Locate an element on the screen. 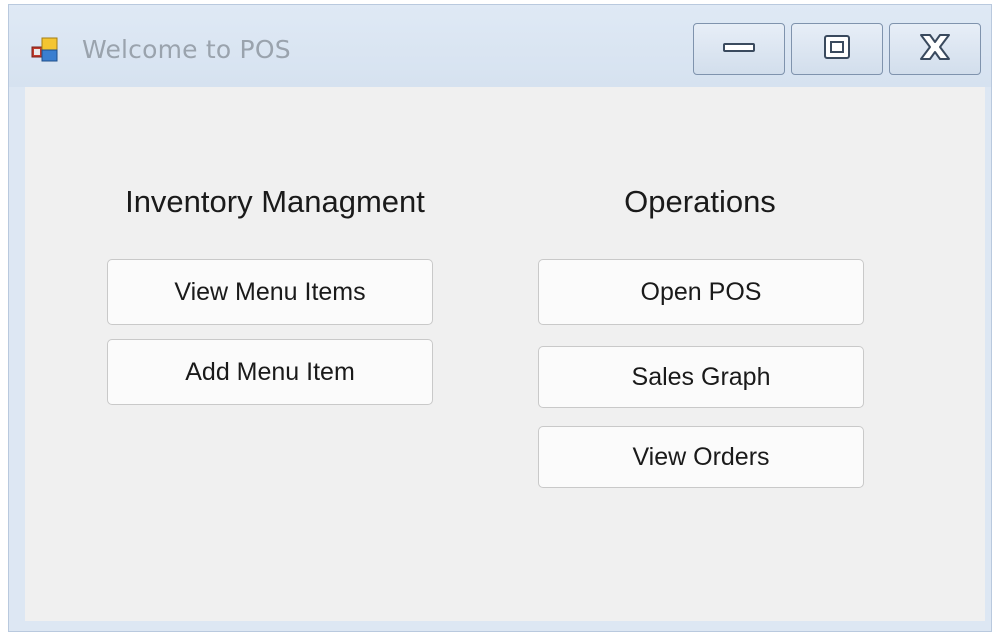 This screenshot has width=992, height=632. open-pos-button: Open POS is located at coordinates (701, 292).